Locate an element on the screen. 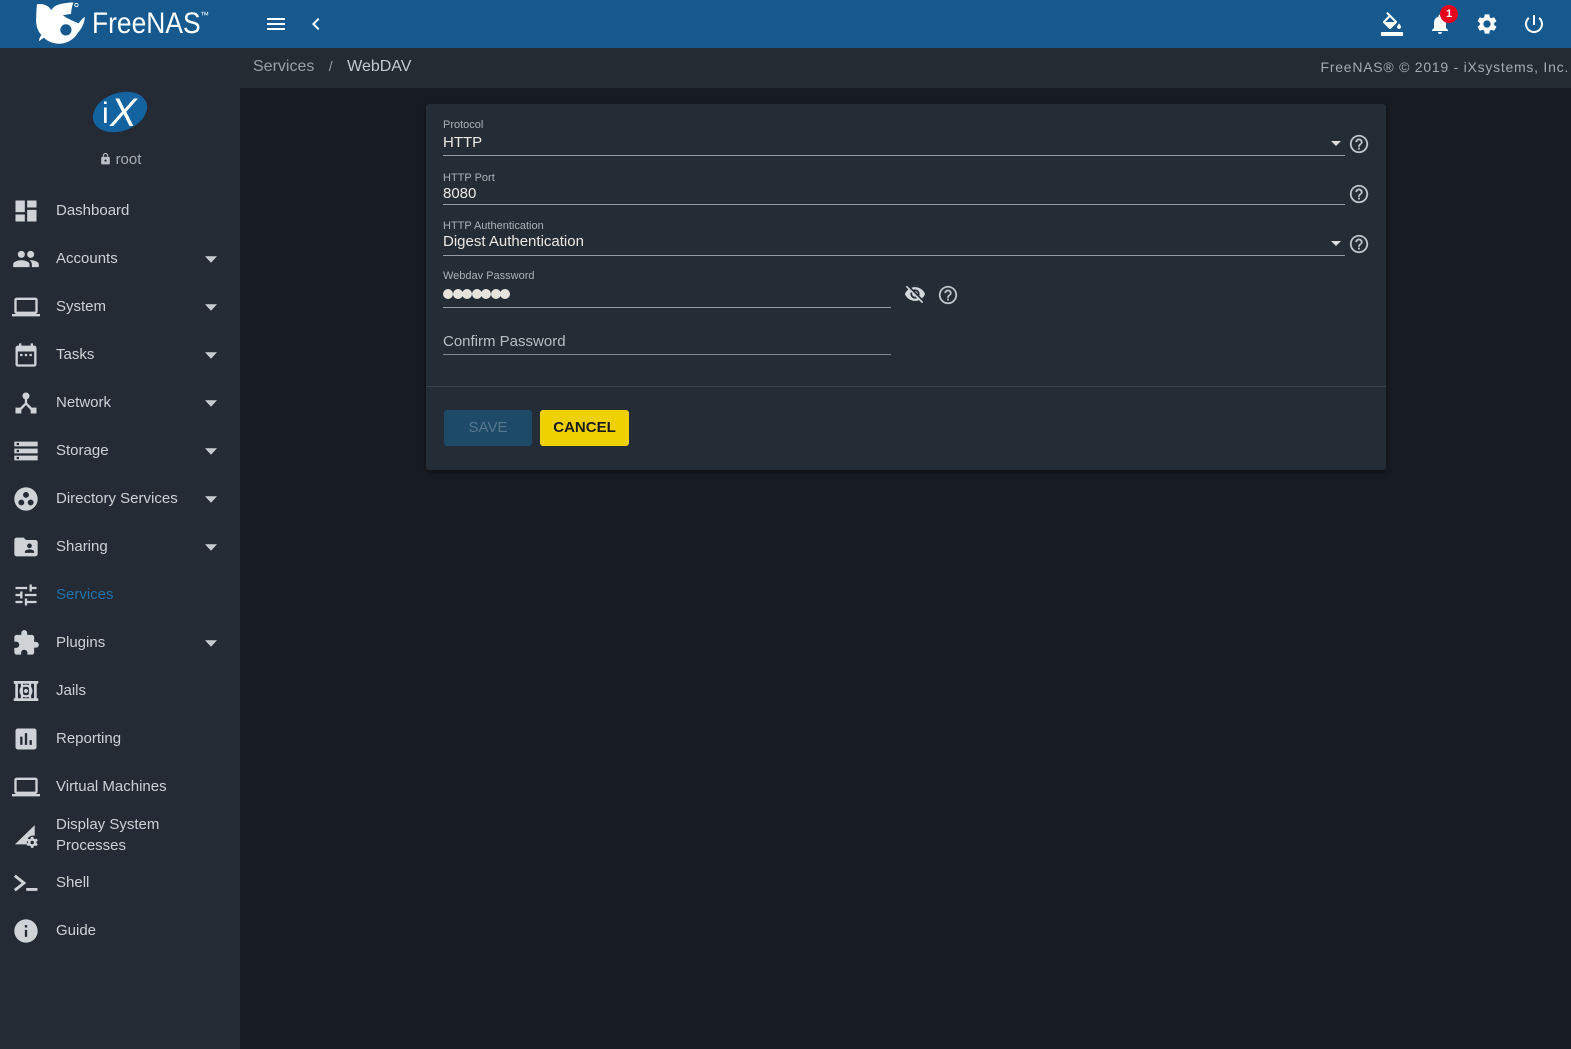  svg-text: X is located at coordinates (123, 113).